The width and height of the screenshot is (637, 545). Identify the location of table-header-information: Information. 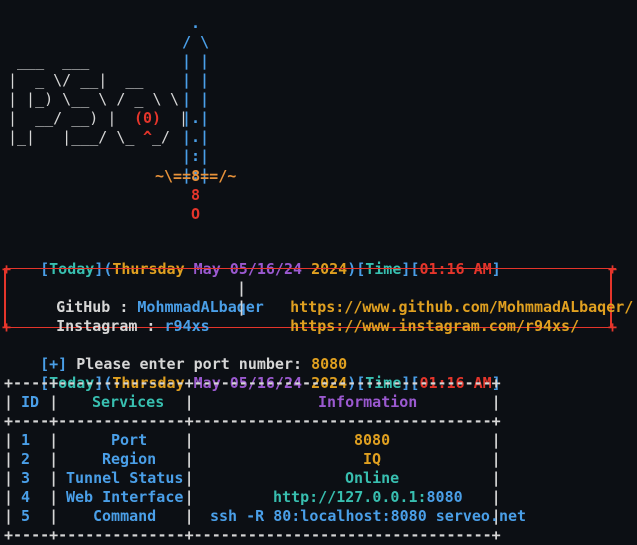
(368, 402).